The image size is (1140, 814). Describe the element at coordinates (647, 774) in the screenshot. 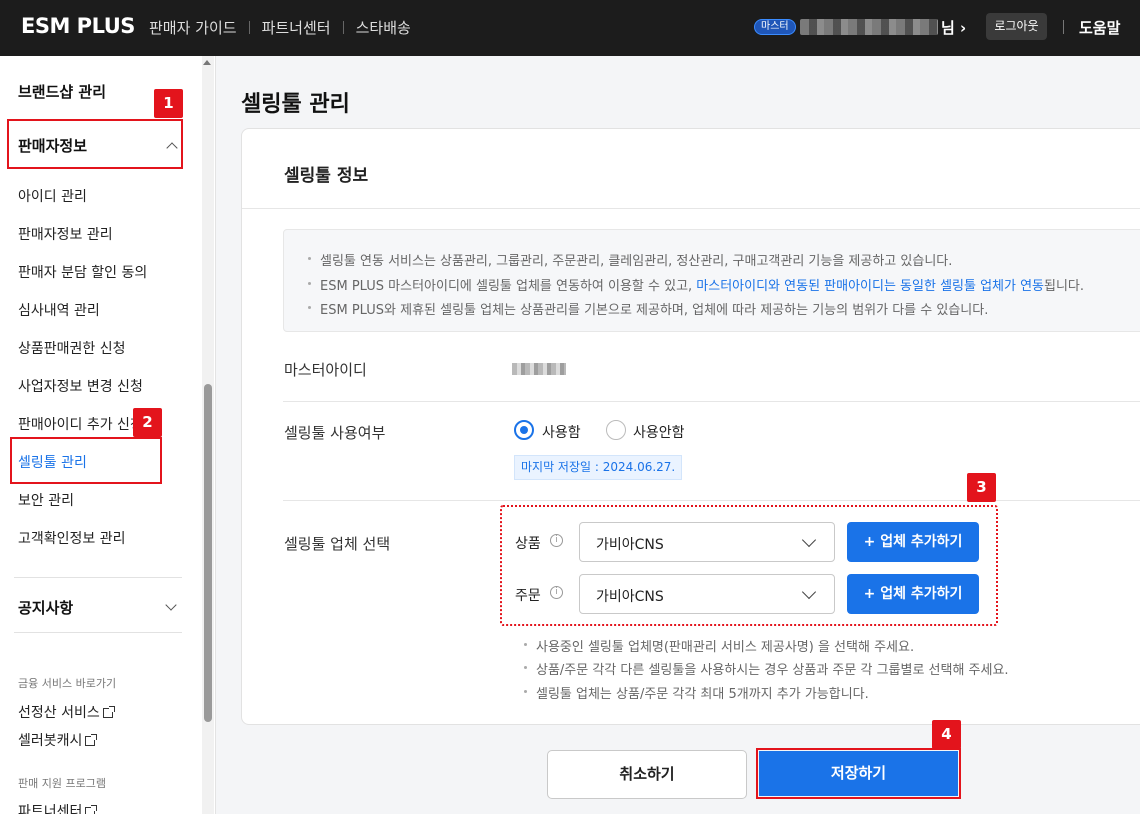

I see `cancel-button: 취소하기` at that location.